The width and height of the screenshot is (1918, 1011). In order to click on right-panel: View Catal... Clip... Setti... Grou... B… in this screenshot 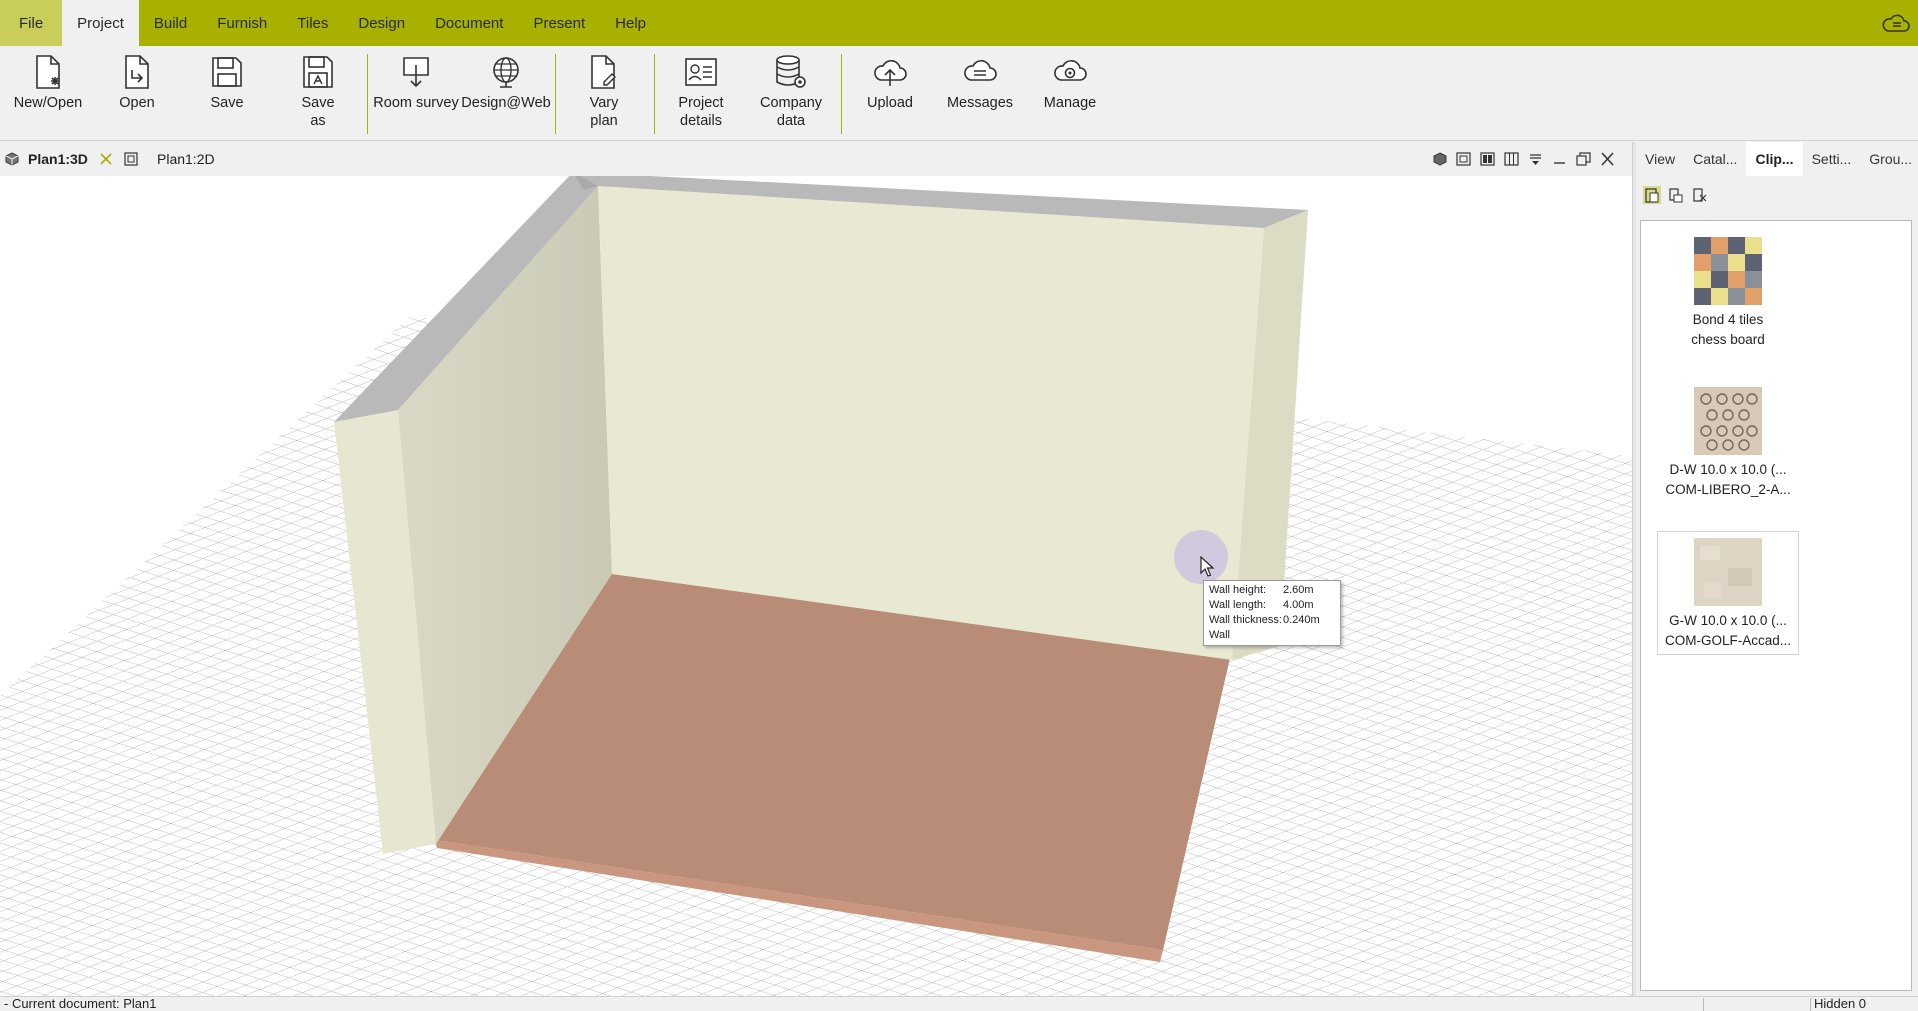, I will do `click(1777, 569)`.